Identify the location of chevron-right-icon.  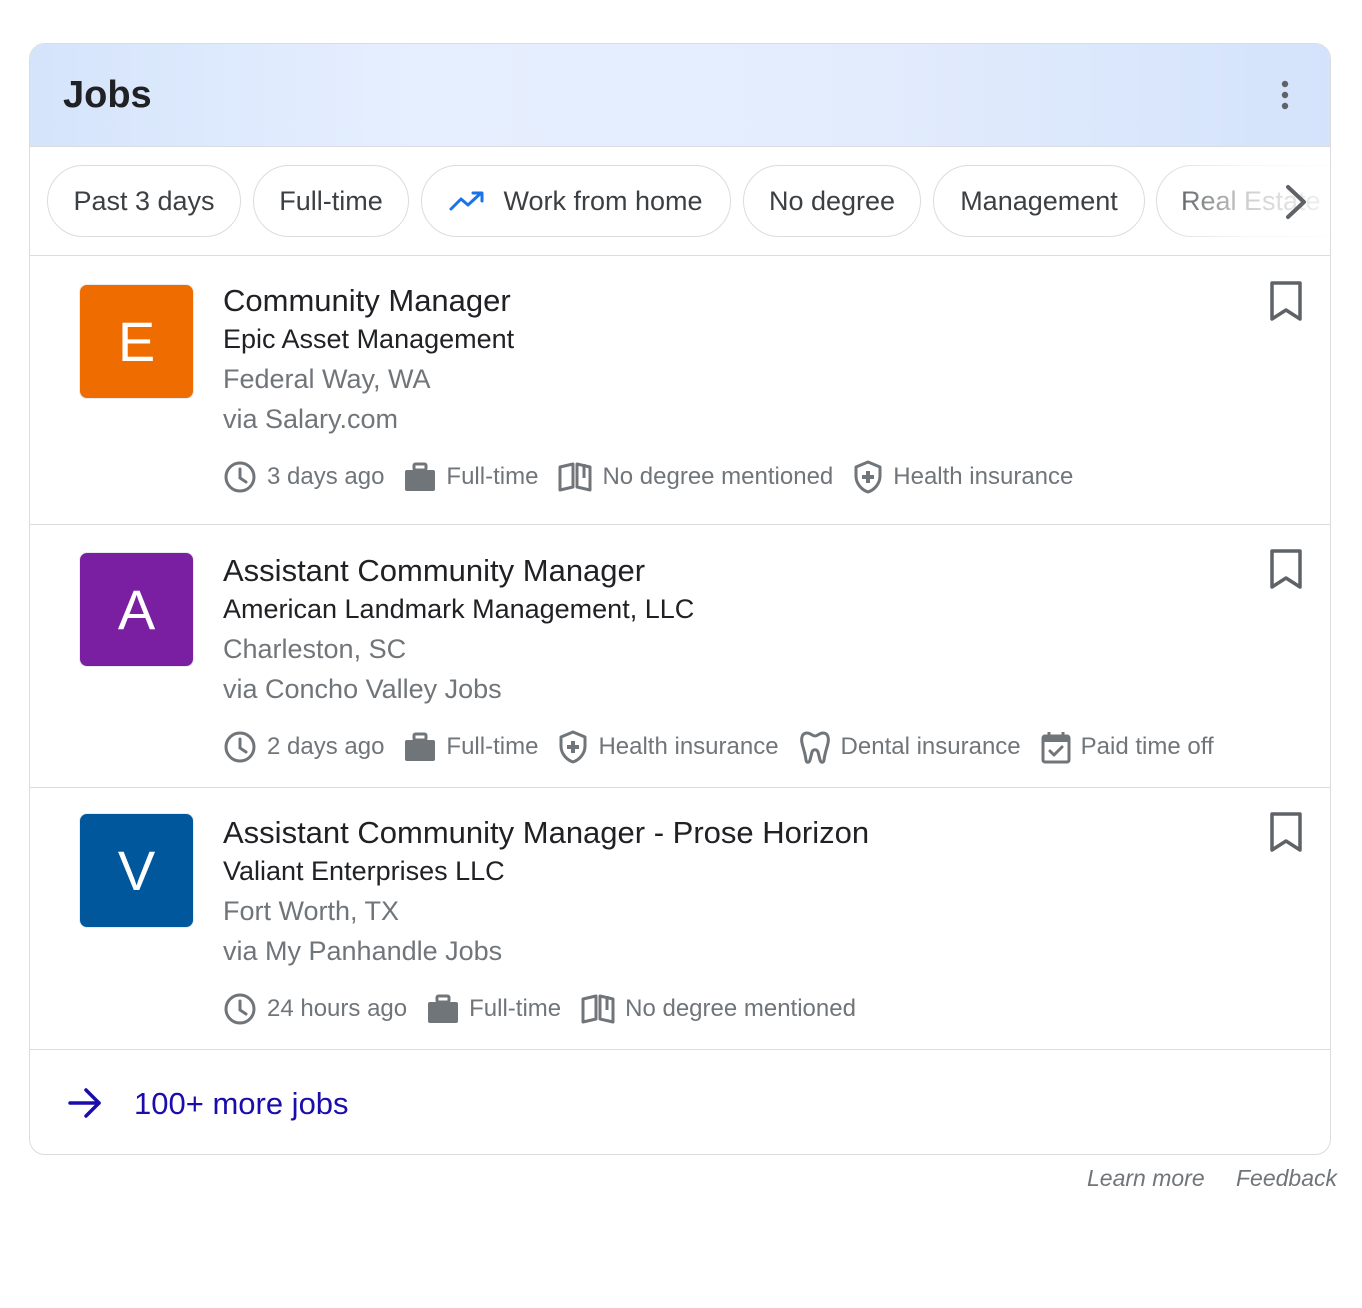
(1295, 202).